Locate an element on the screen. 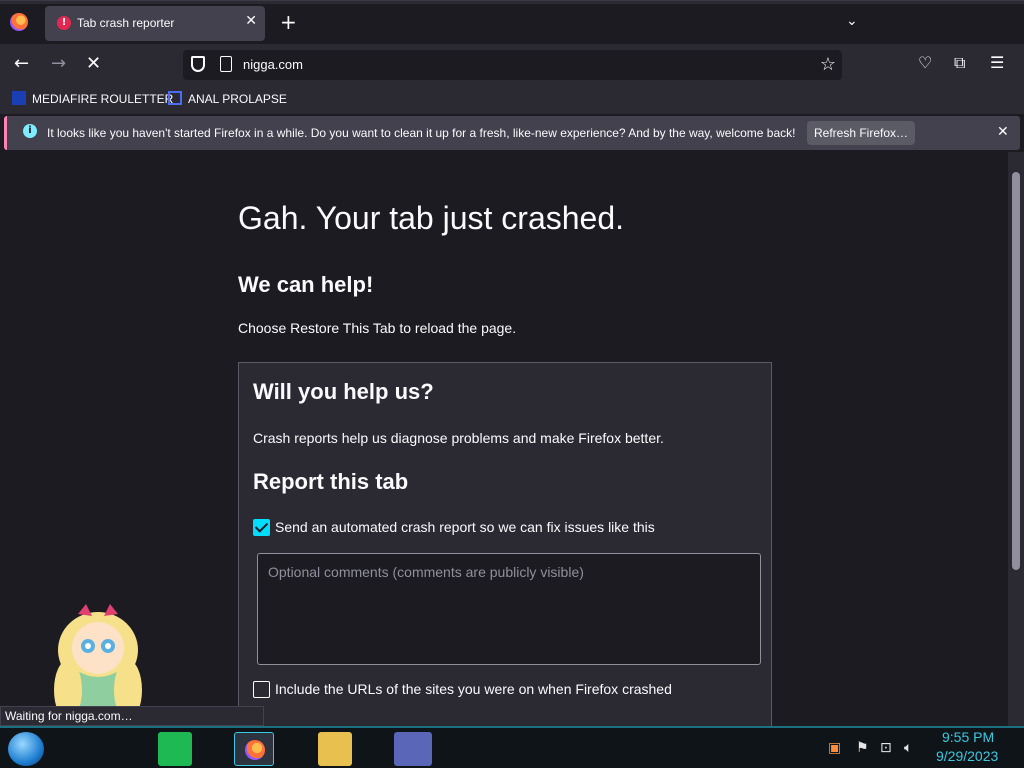 The height and width of the screenshot is (768, 1024). tab-crash-reporter: ! Tab crash reporter ✕ is located at coordinates (155, 23).